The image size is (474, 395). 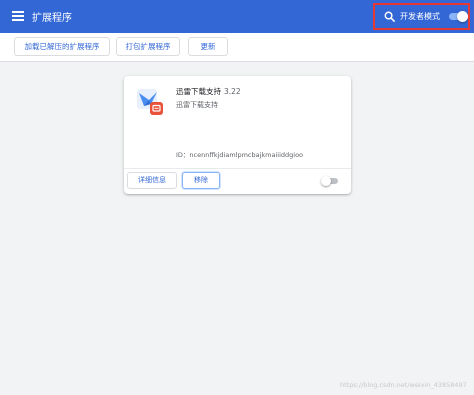 What do you see at coordinates (326, 181) in the screenshot?
I see `toggle-knob` at bounding box center [326, 181].